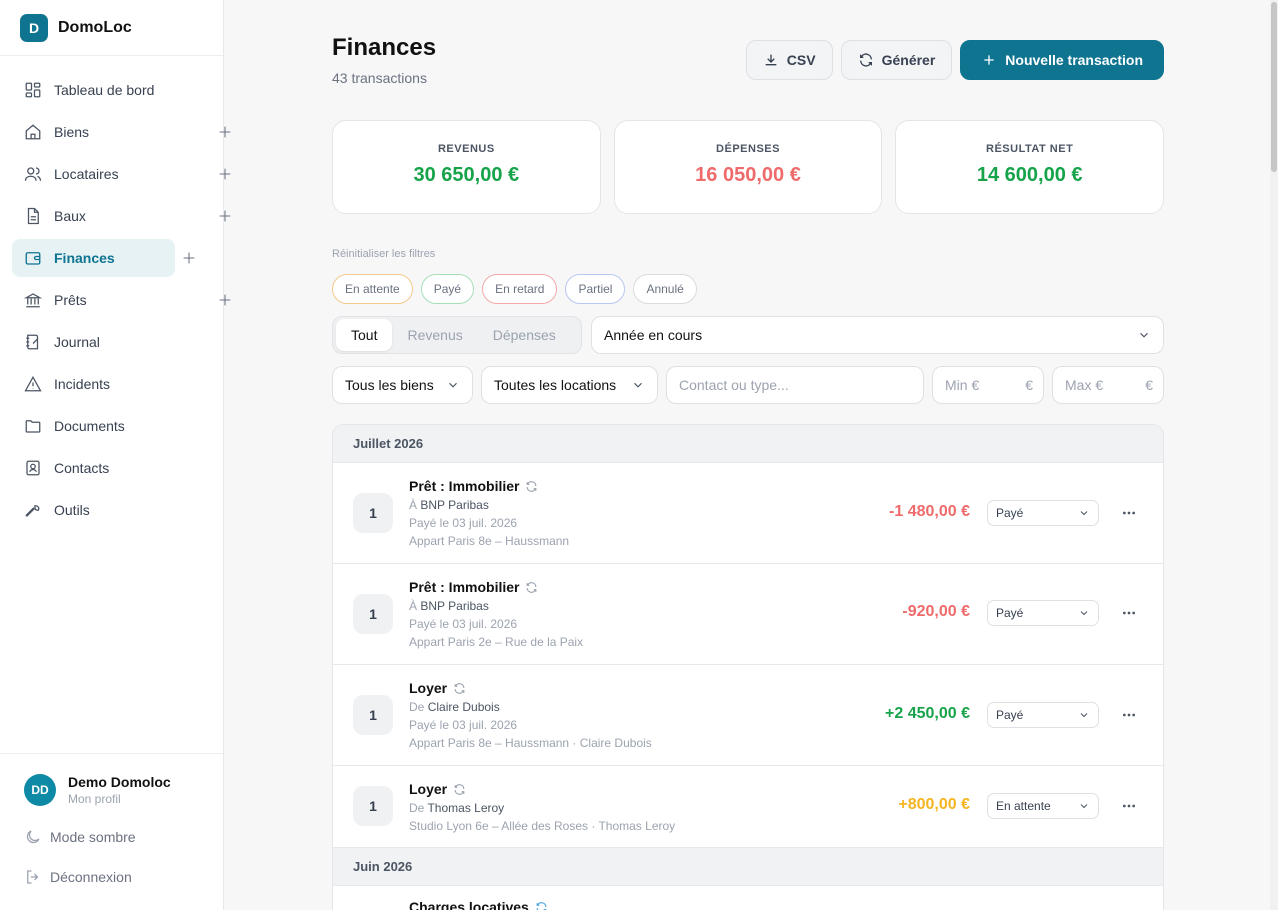 The image size is (1278, 910). I want to click on tab-depenses: Dépenses, so click(524, 335).